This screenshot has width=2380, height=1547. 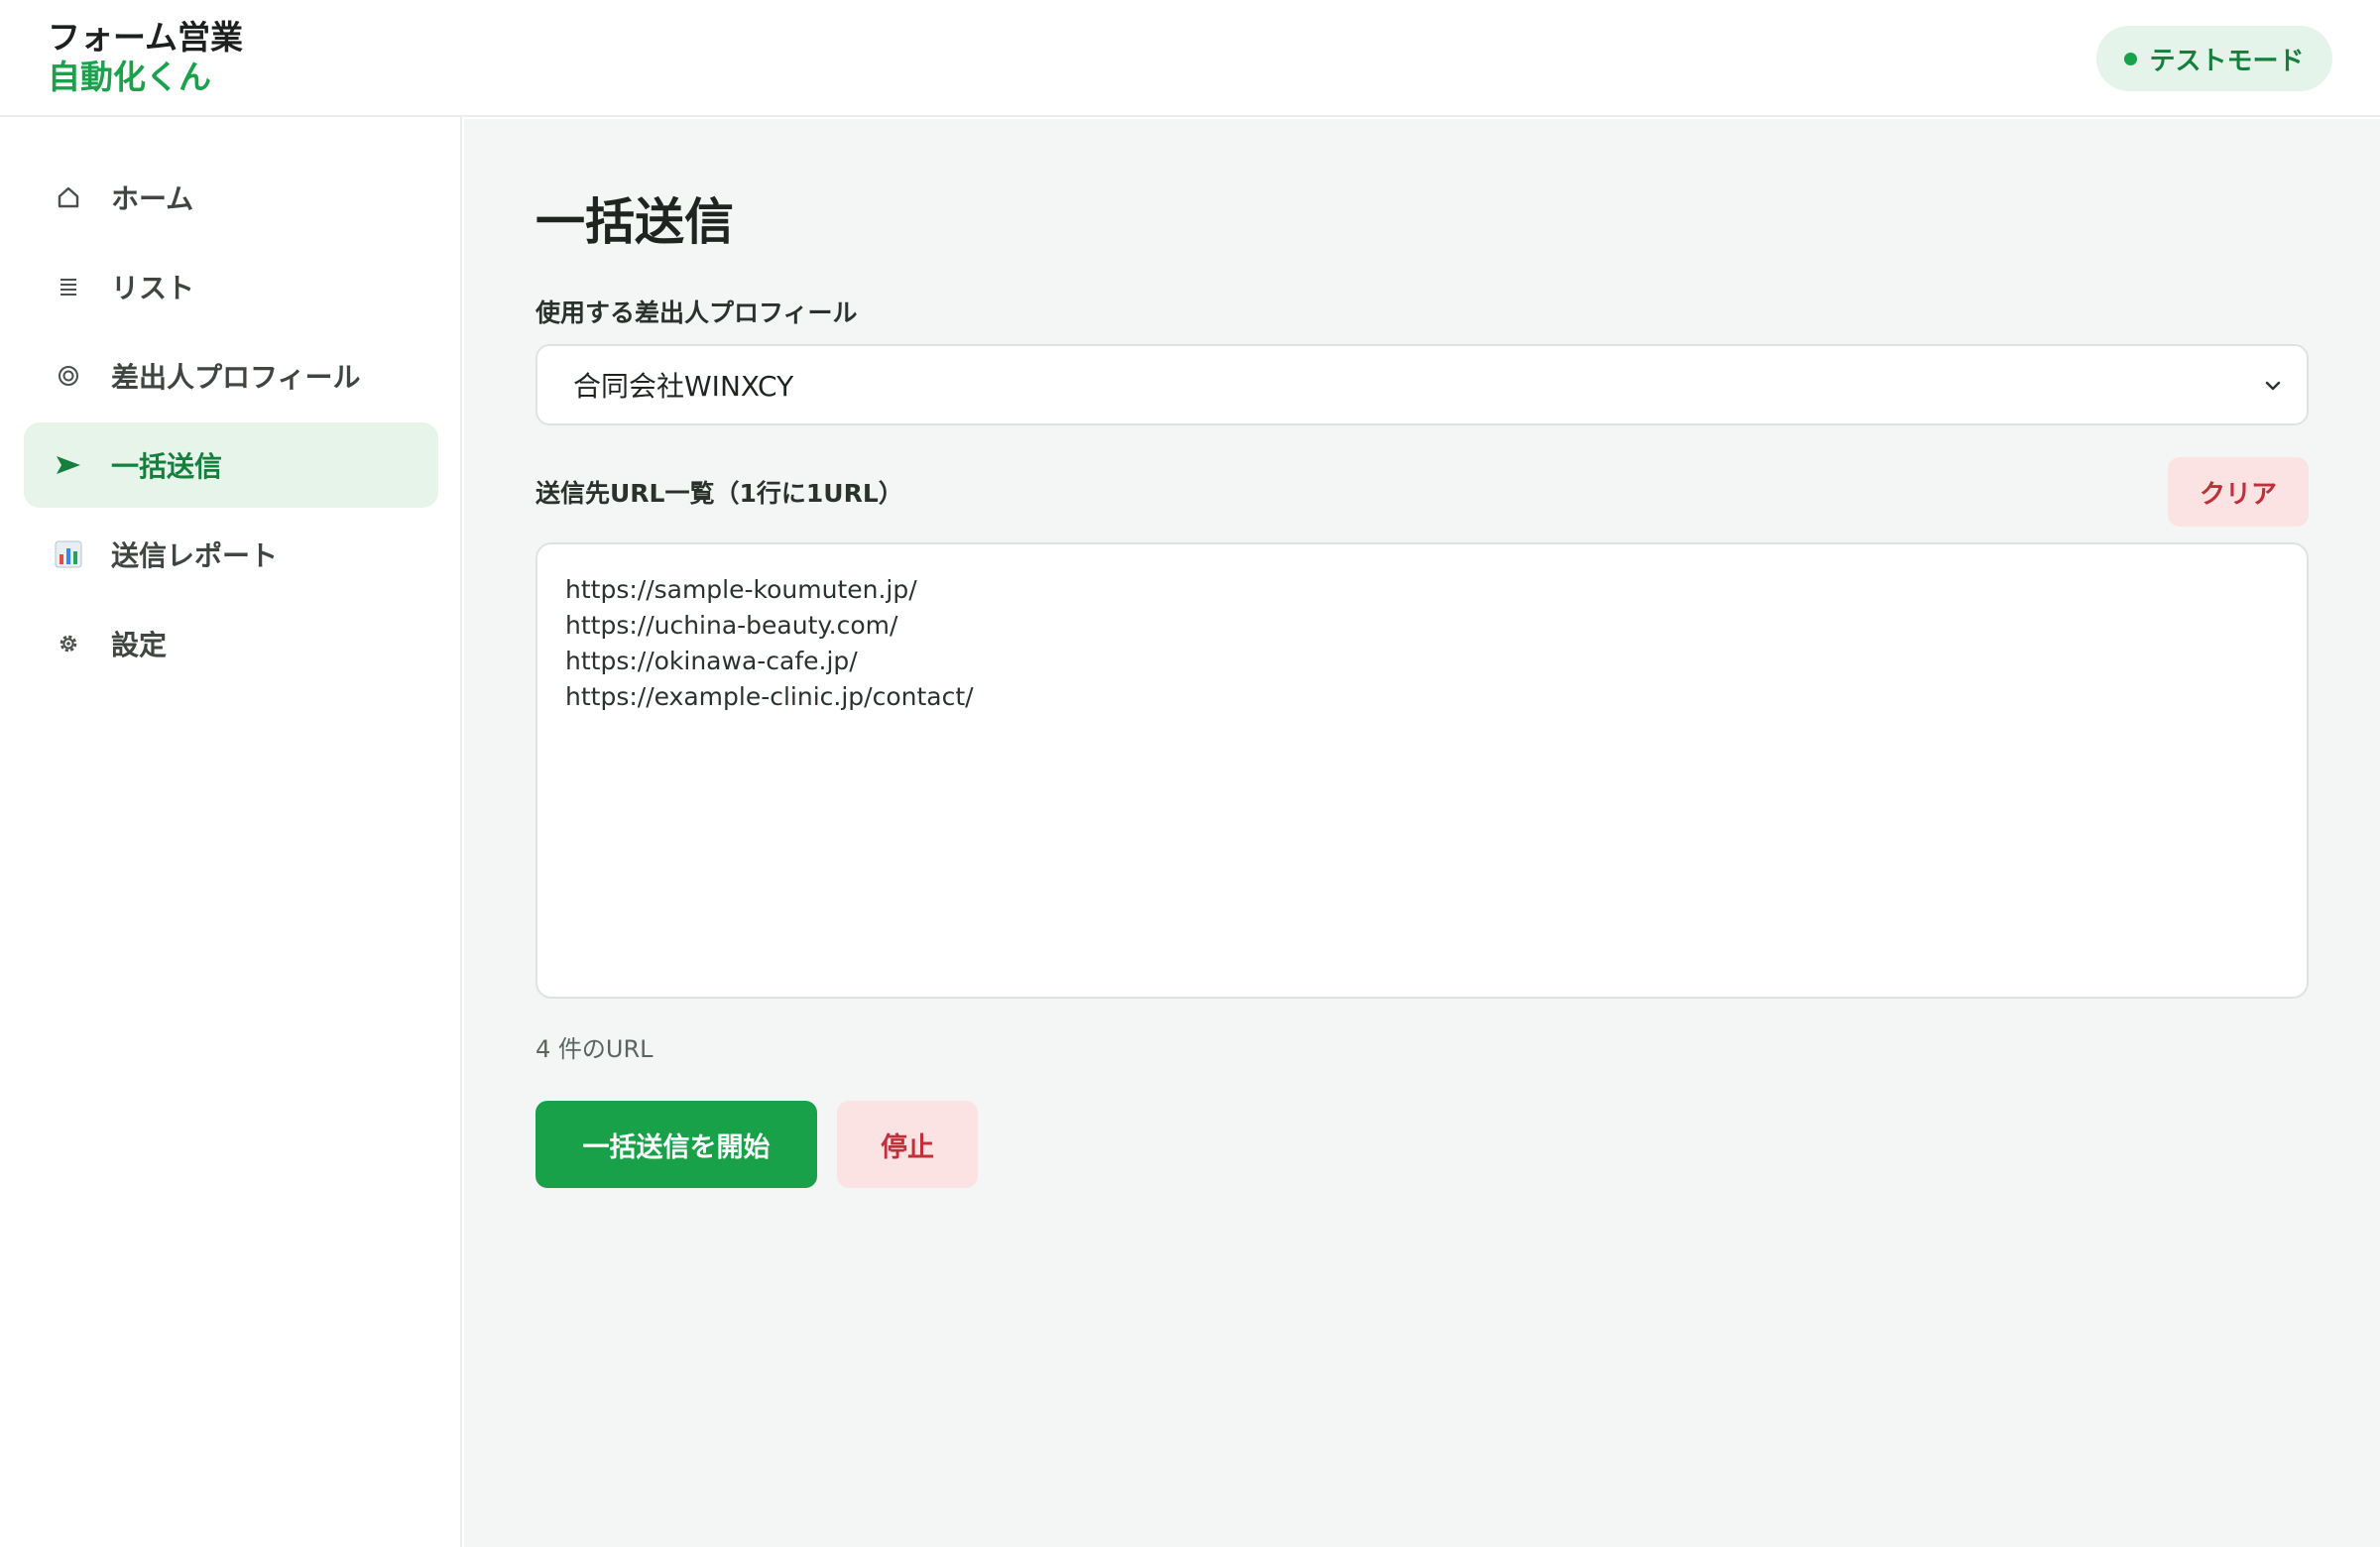 What do you see at coordinates (769, 696) in the screenshot?
I see `url-line: https://example-clinic.jp/contact/` at bounding box center [769, 696].